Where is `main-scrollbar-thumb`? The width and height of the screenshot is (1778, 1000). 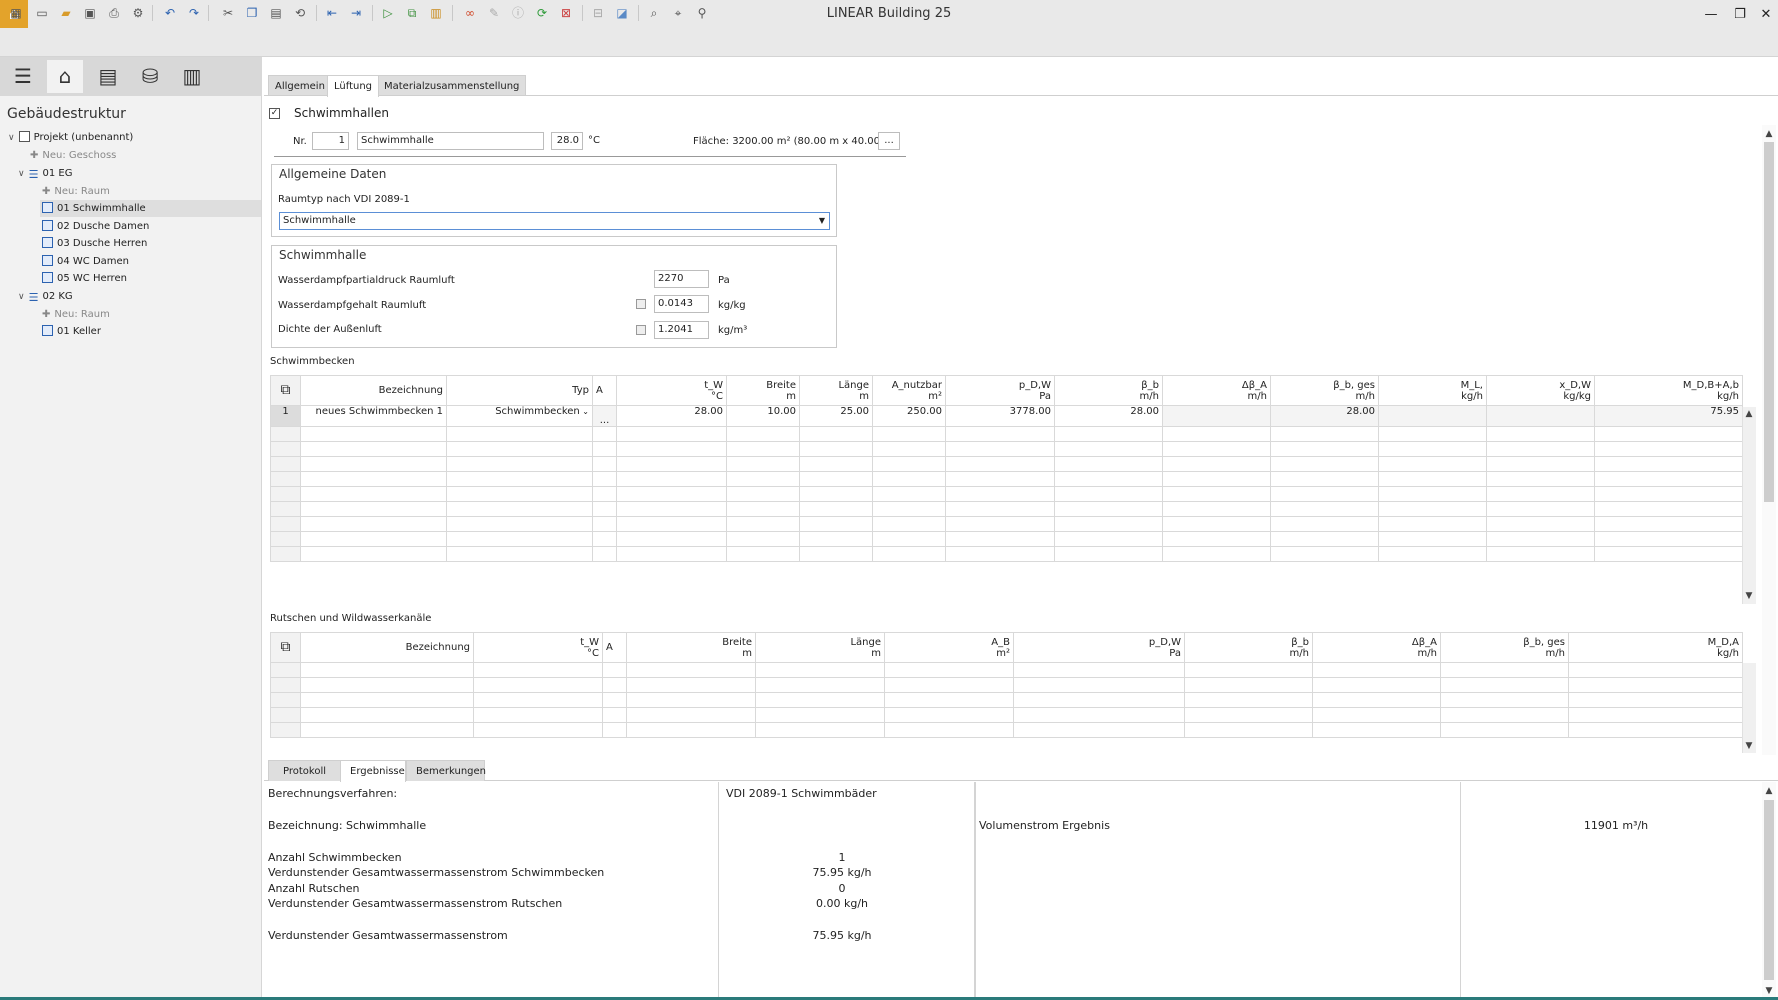 main-scrollbar-thumb is located at coordinates (1769, 322).